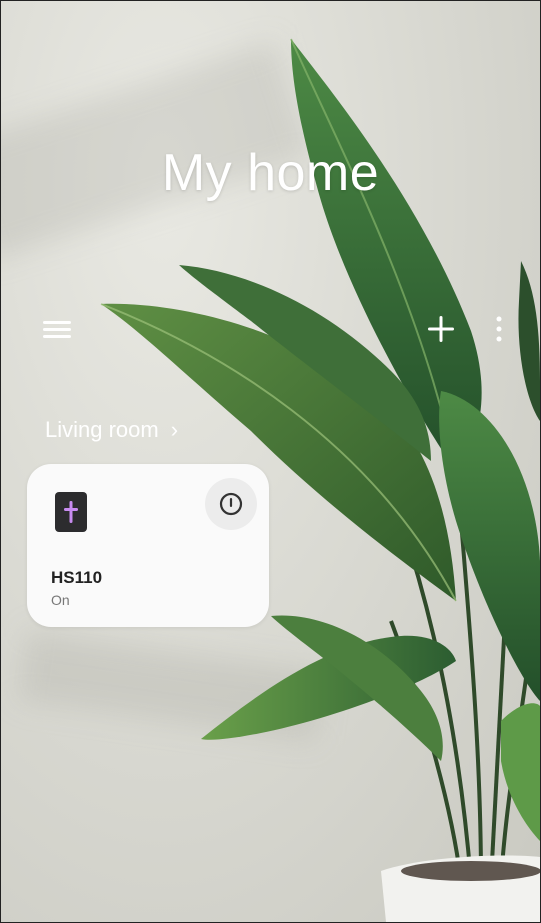  I want to click on add-device-button, so click(441, 329).